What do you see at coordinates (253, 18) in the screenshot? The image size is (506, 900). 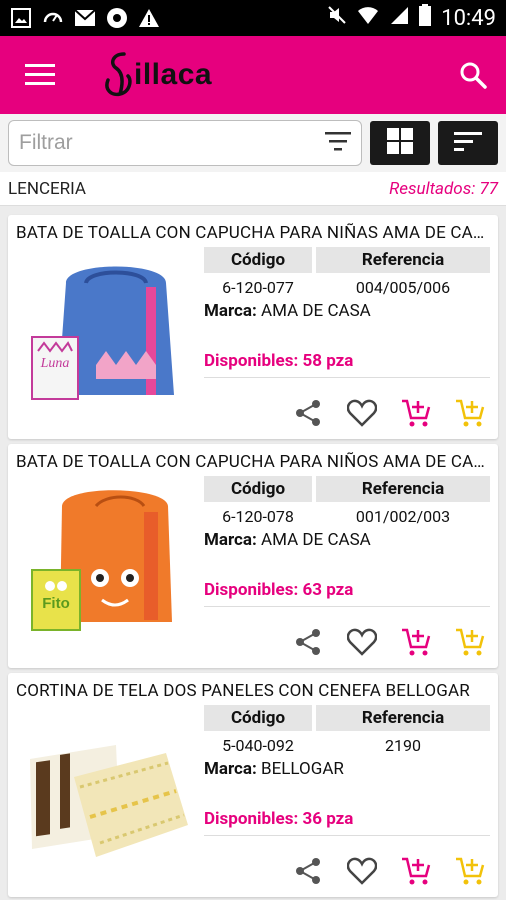 I see `status-bar: 10:49` at bounding box center [253, 18].